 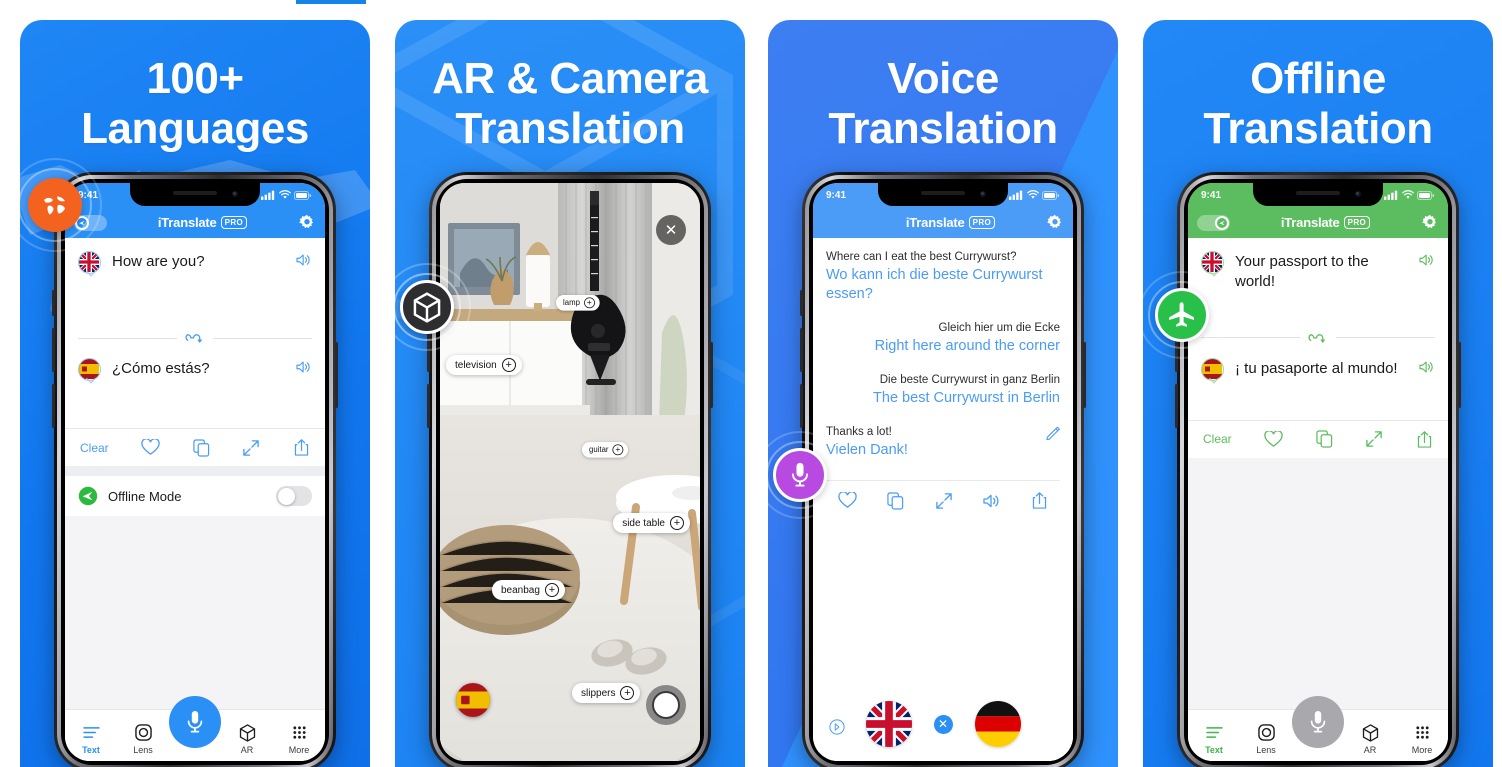 I want to click on target-text-row: ¡ tu pasaporte al mundo!, so click(x=1318, y=369).